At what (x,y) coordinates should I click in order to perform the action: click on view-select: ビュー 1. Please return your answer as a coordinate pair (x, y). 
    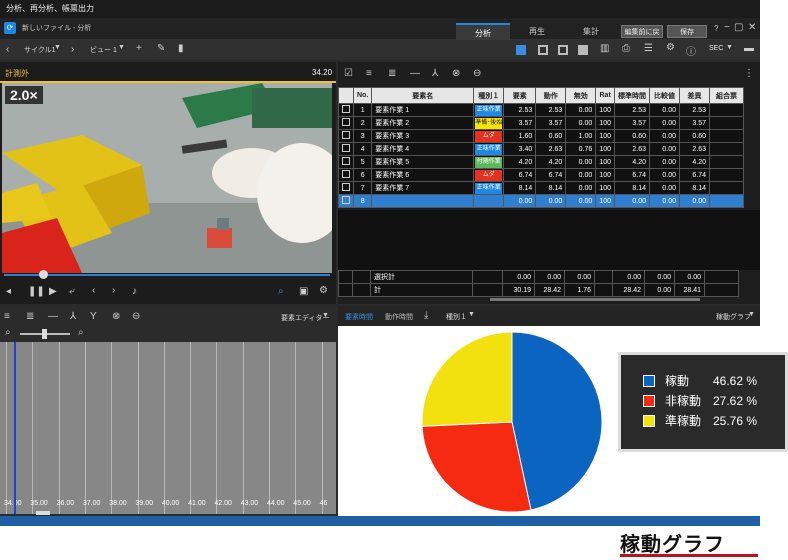
    Looking at the image, I should click on (103, 50).